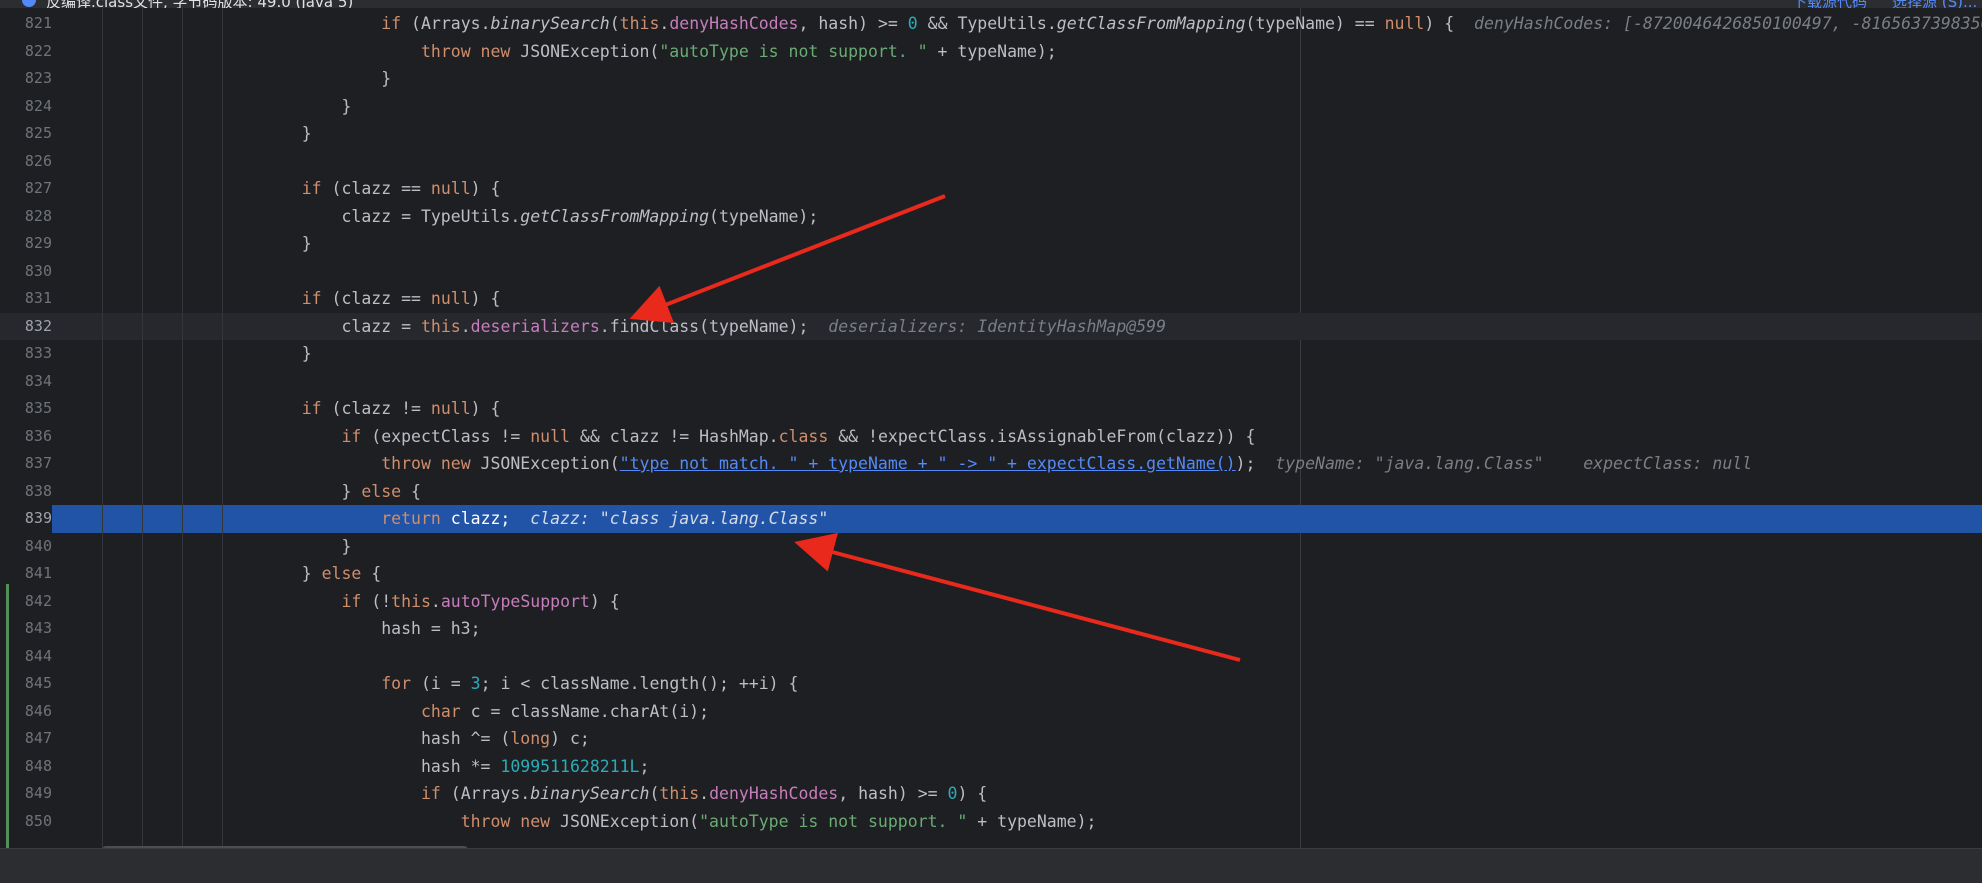 Image resolution: width=1982 pixels, height=883 pixels. What do you see at coordinates (991, 865) in the screenshot?
I see `status-bar` at bounding box center [991, 865].